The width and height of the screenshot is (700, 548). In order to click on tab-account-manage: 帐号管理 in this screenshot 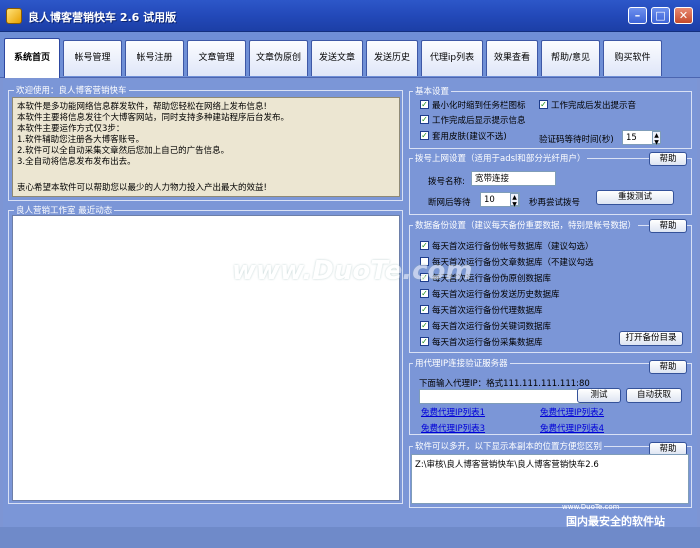, I will do `click(92, 58)`.